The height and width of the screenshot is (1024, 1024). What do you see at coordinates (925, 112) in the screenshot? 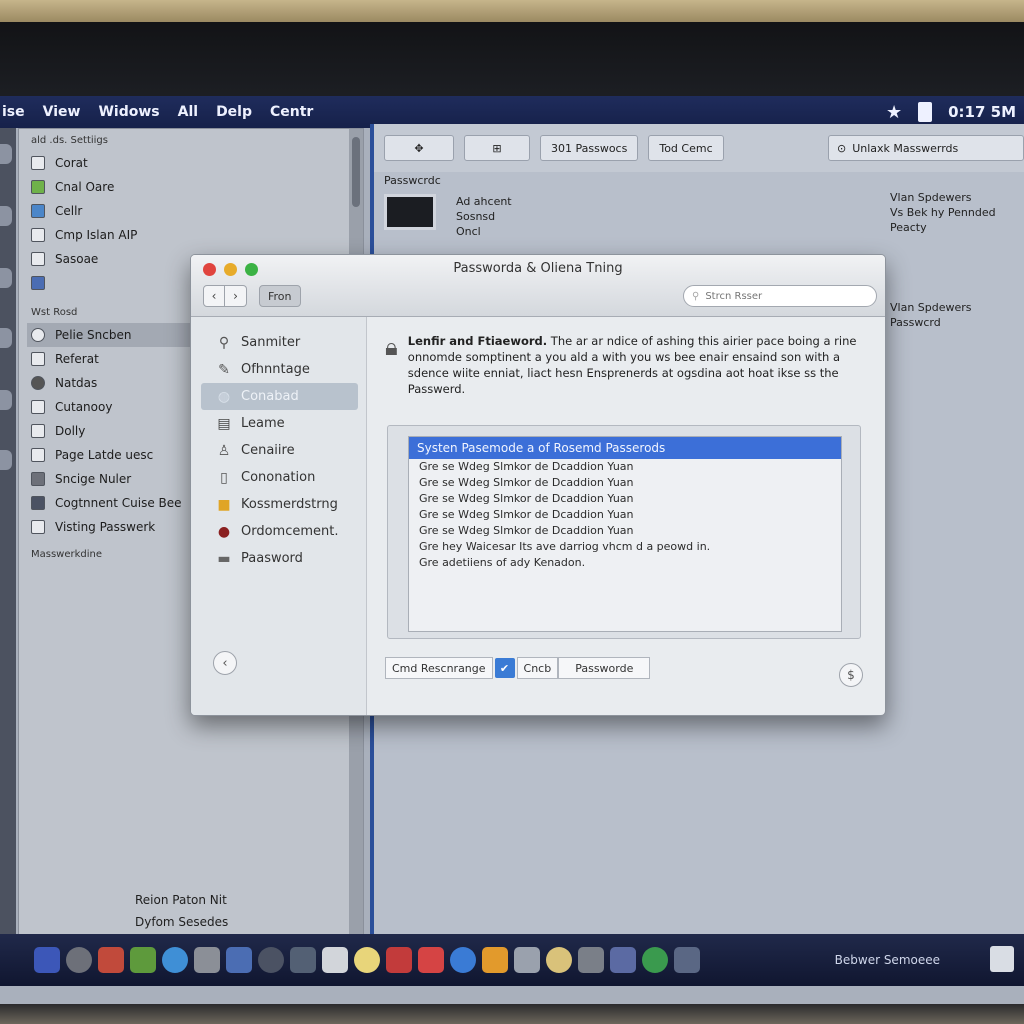
I see `battery-icon` at bounding box center [925, 112].